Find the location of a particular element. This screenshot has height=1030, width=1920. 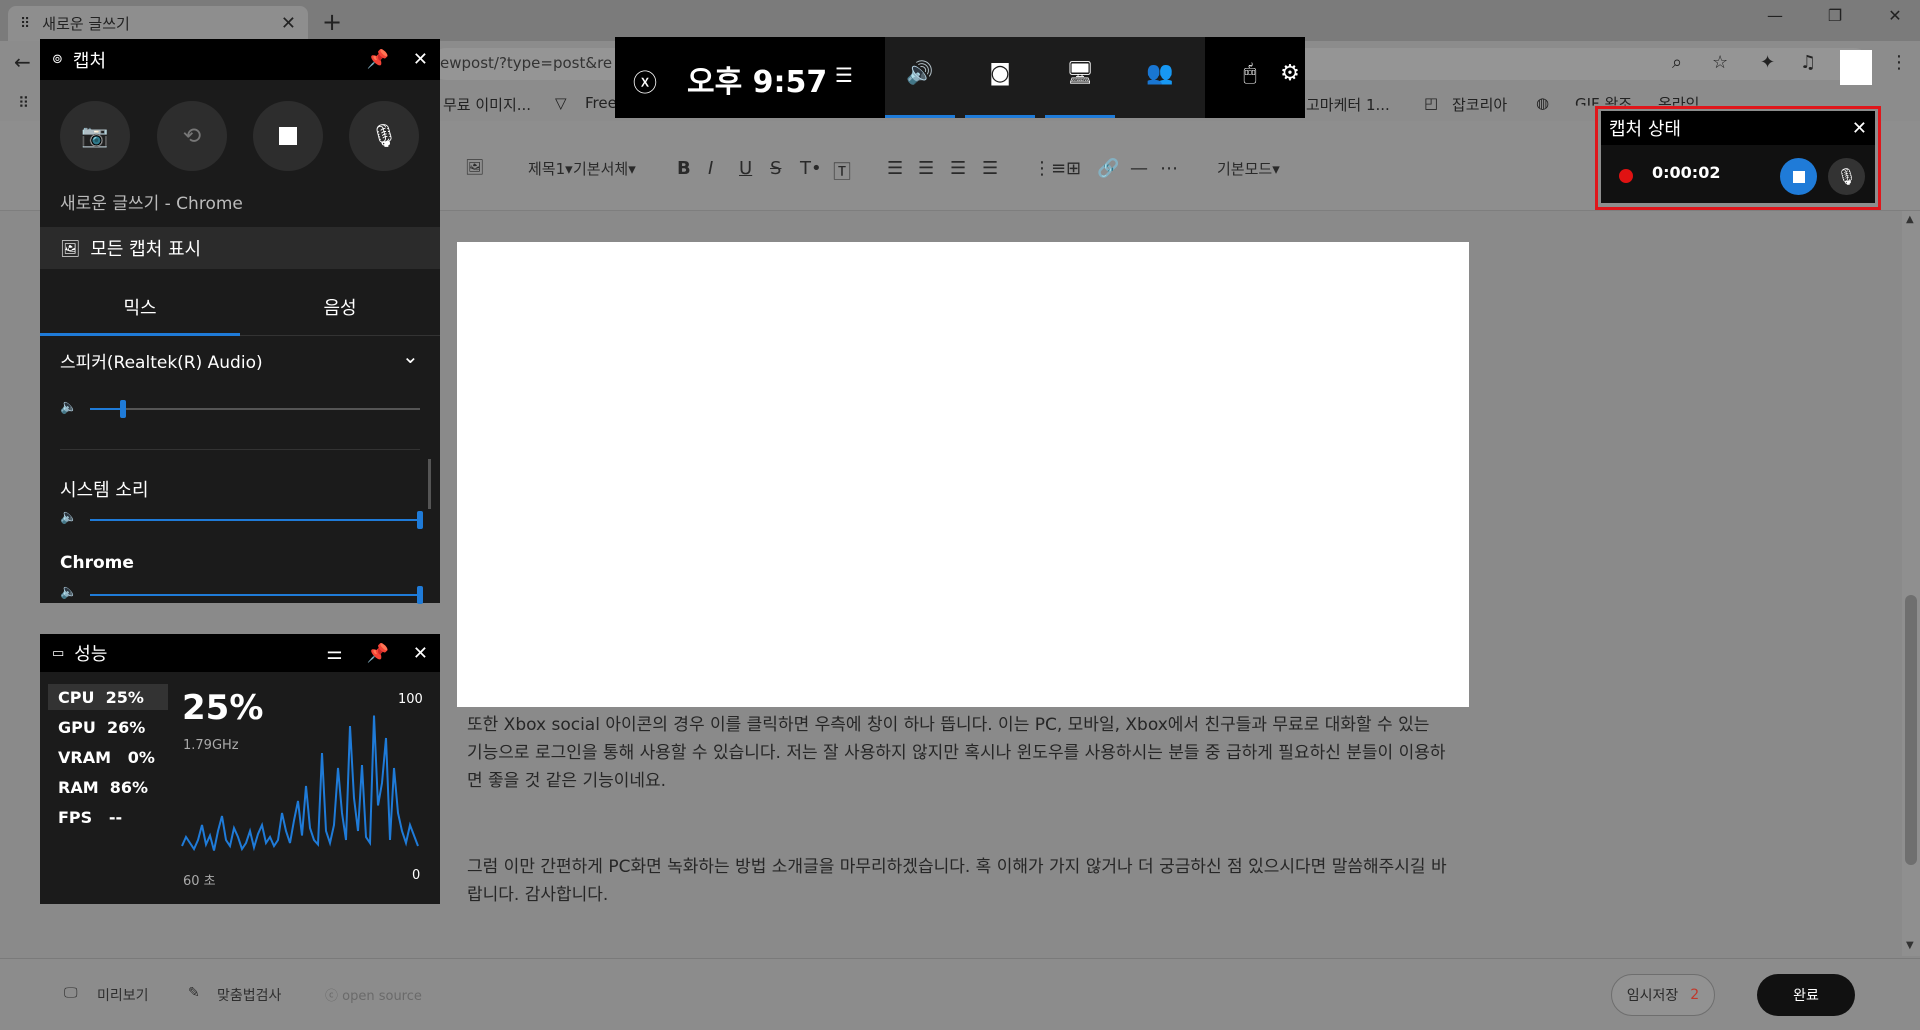

apps-icon: ⠿ is located at coordinates (23, 103).